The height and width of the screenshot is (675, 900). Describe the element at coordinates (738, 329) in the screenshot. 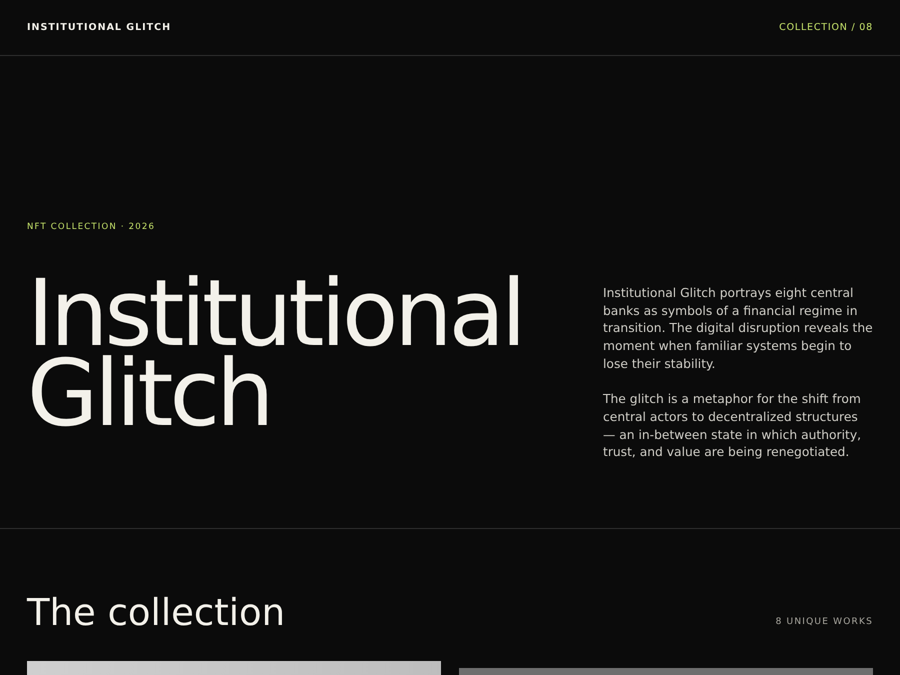

I see `description-paragraph: Institutional Glitch portrays eight central banks as symbols of a financial regime in transition. The digital disruption reveals the moment when familiar systems begin to lose their stability.` at that location.